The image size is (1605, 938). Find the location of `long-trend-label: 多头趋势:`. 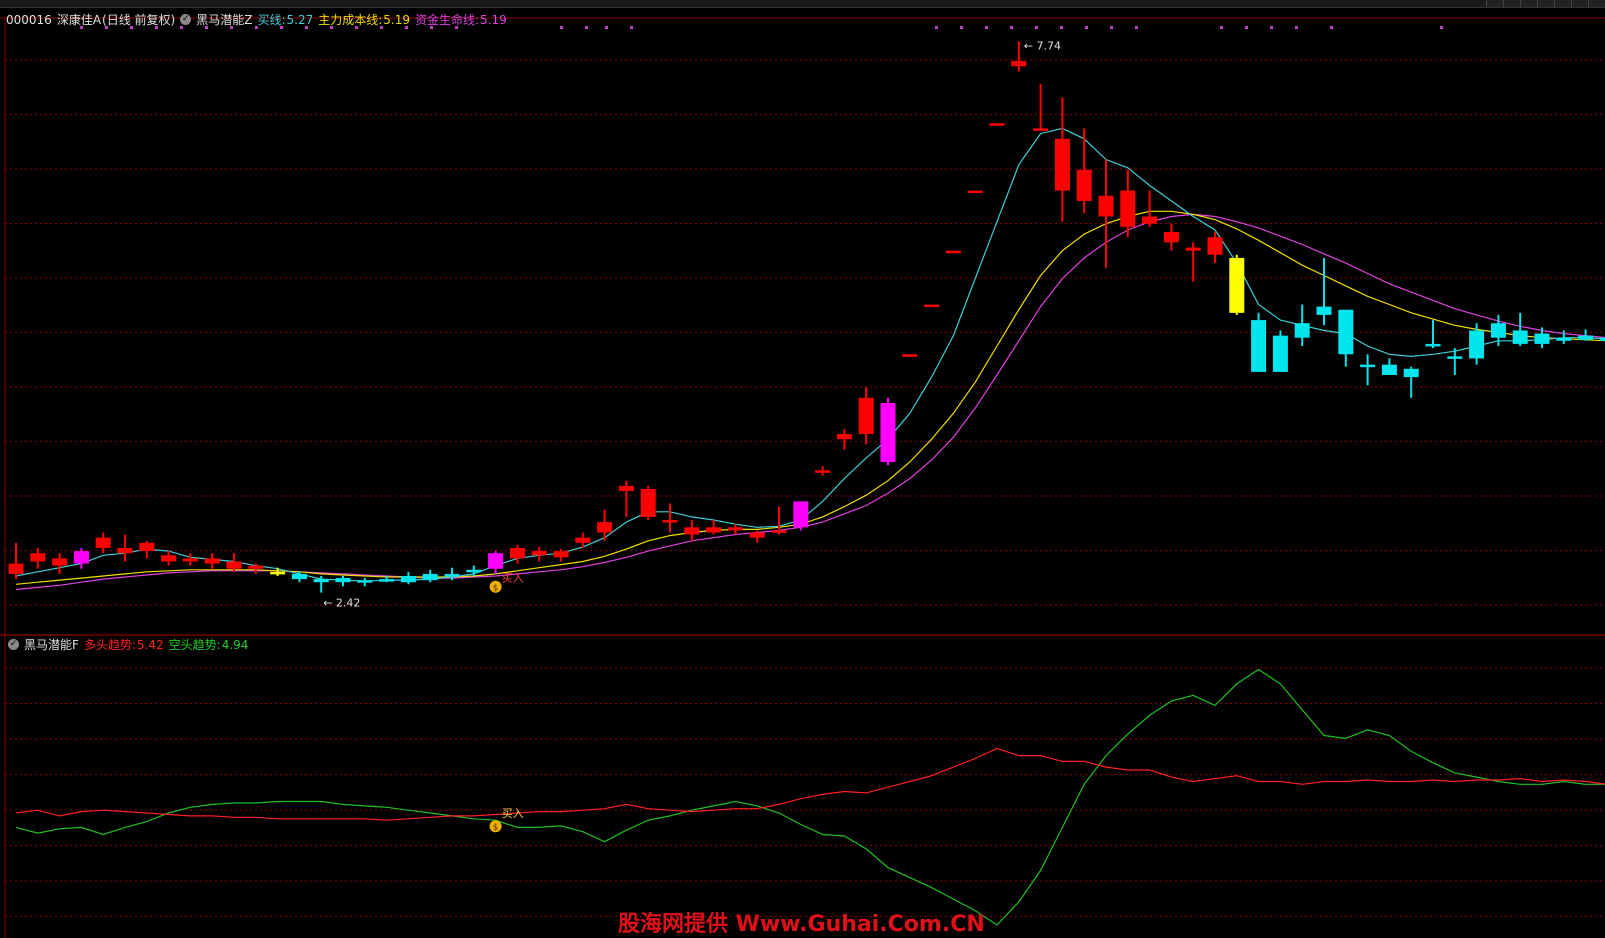

long-trend-label: 多头趋势: is located at coordinates (109, 645).